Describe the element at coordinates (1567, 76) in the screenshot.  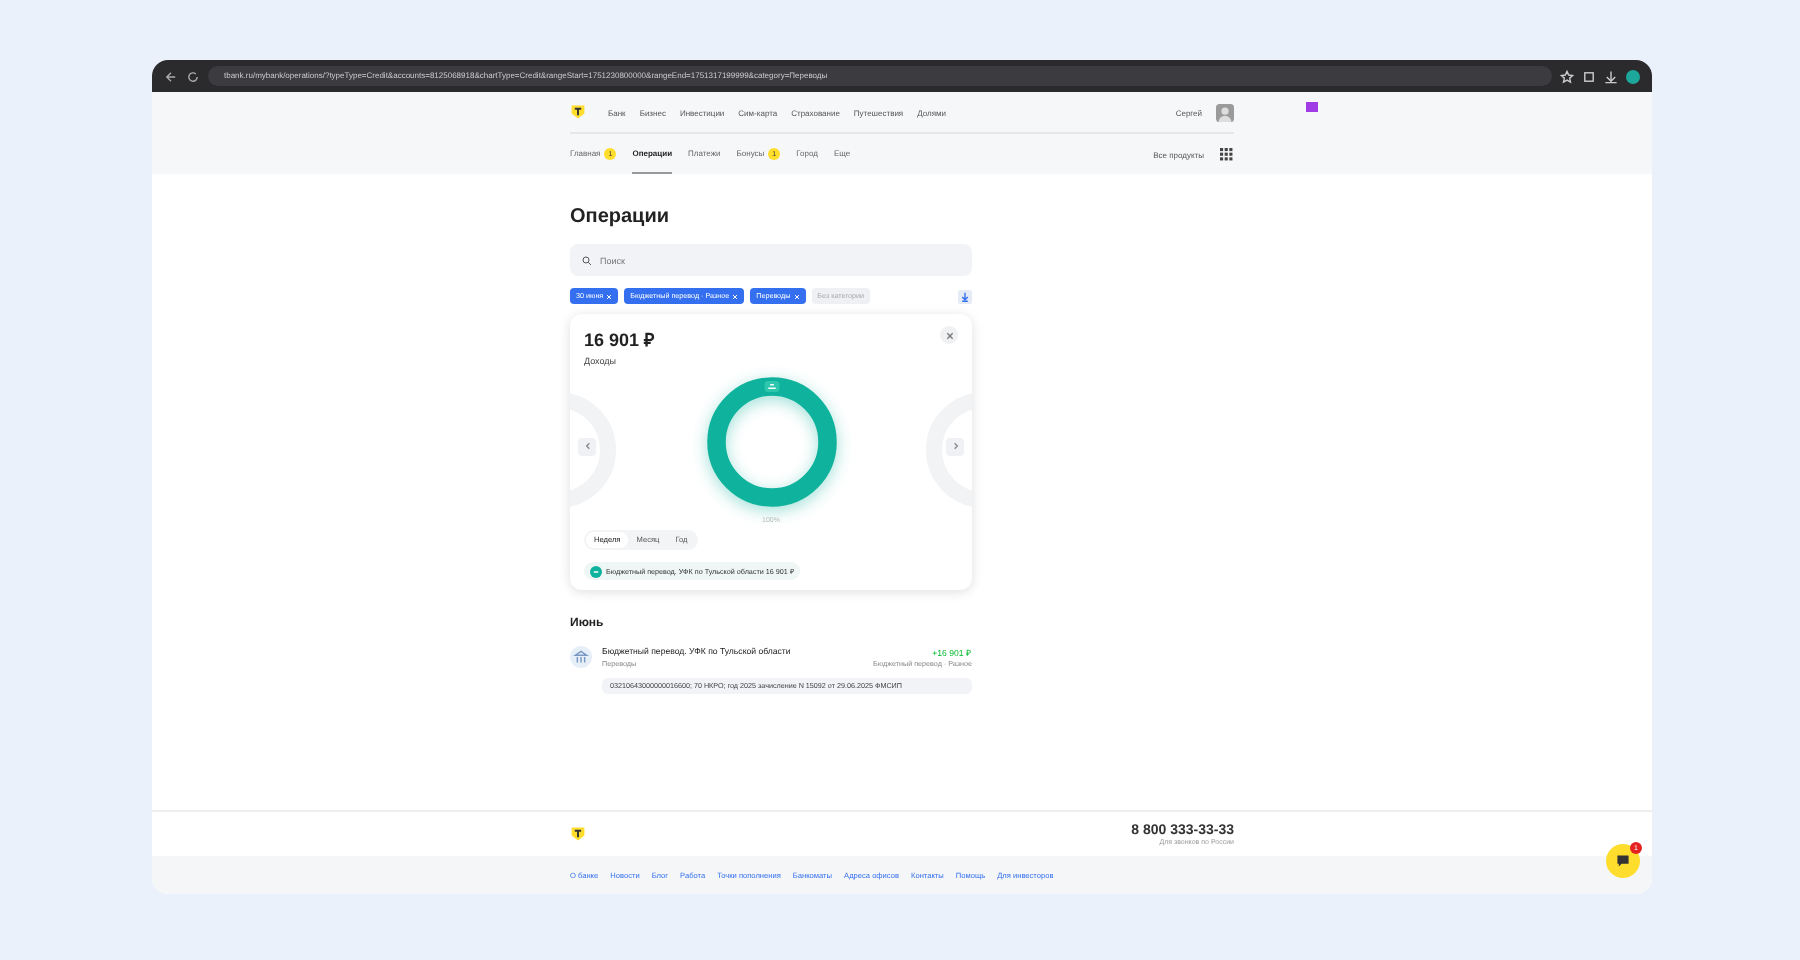
I see `star-icon` at that location.